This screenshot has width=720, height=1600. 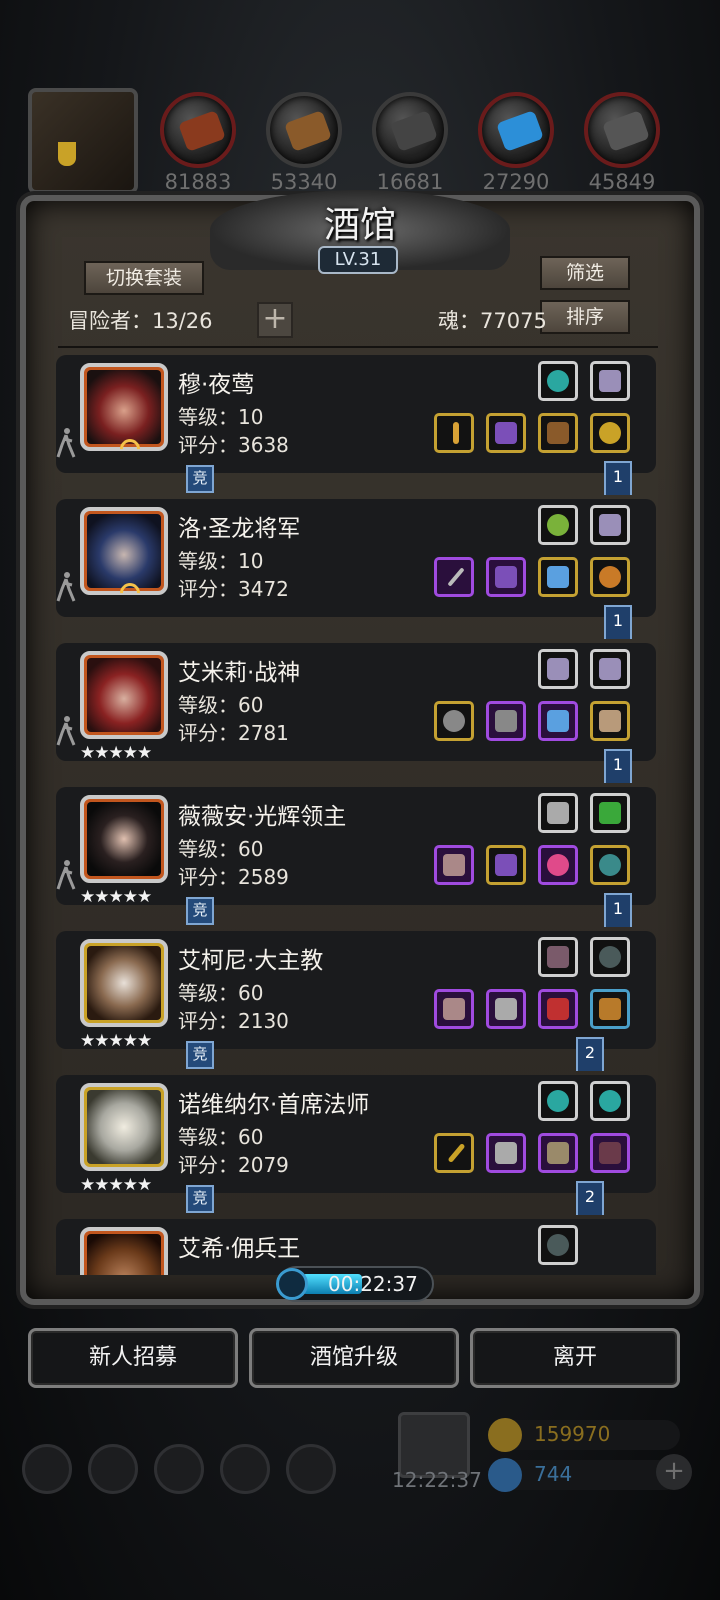 What do you see at coordinates (558, 957) in the screenshot?
I see `feather-slot` at bounding box center [558, 957].